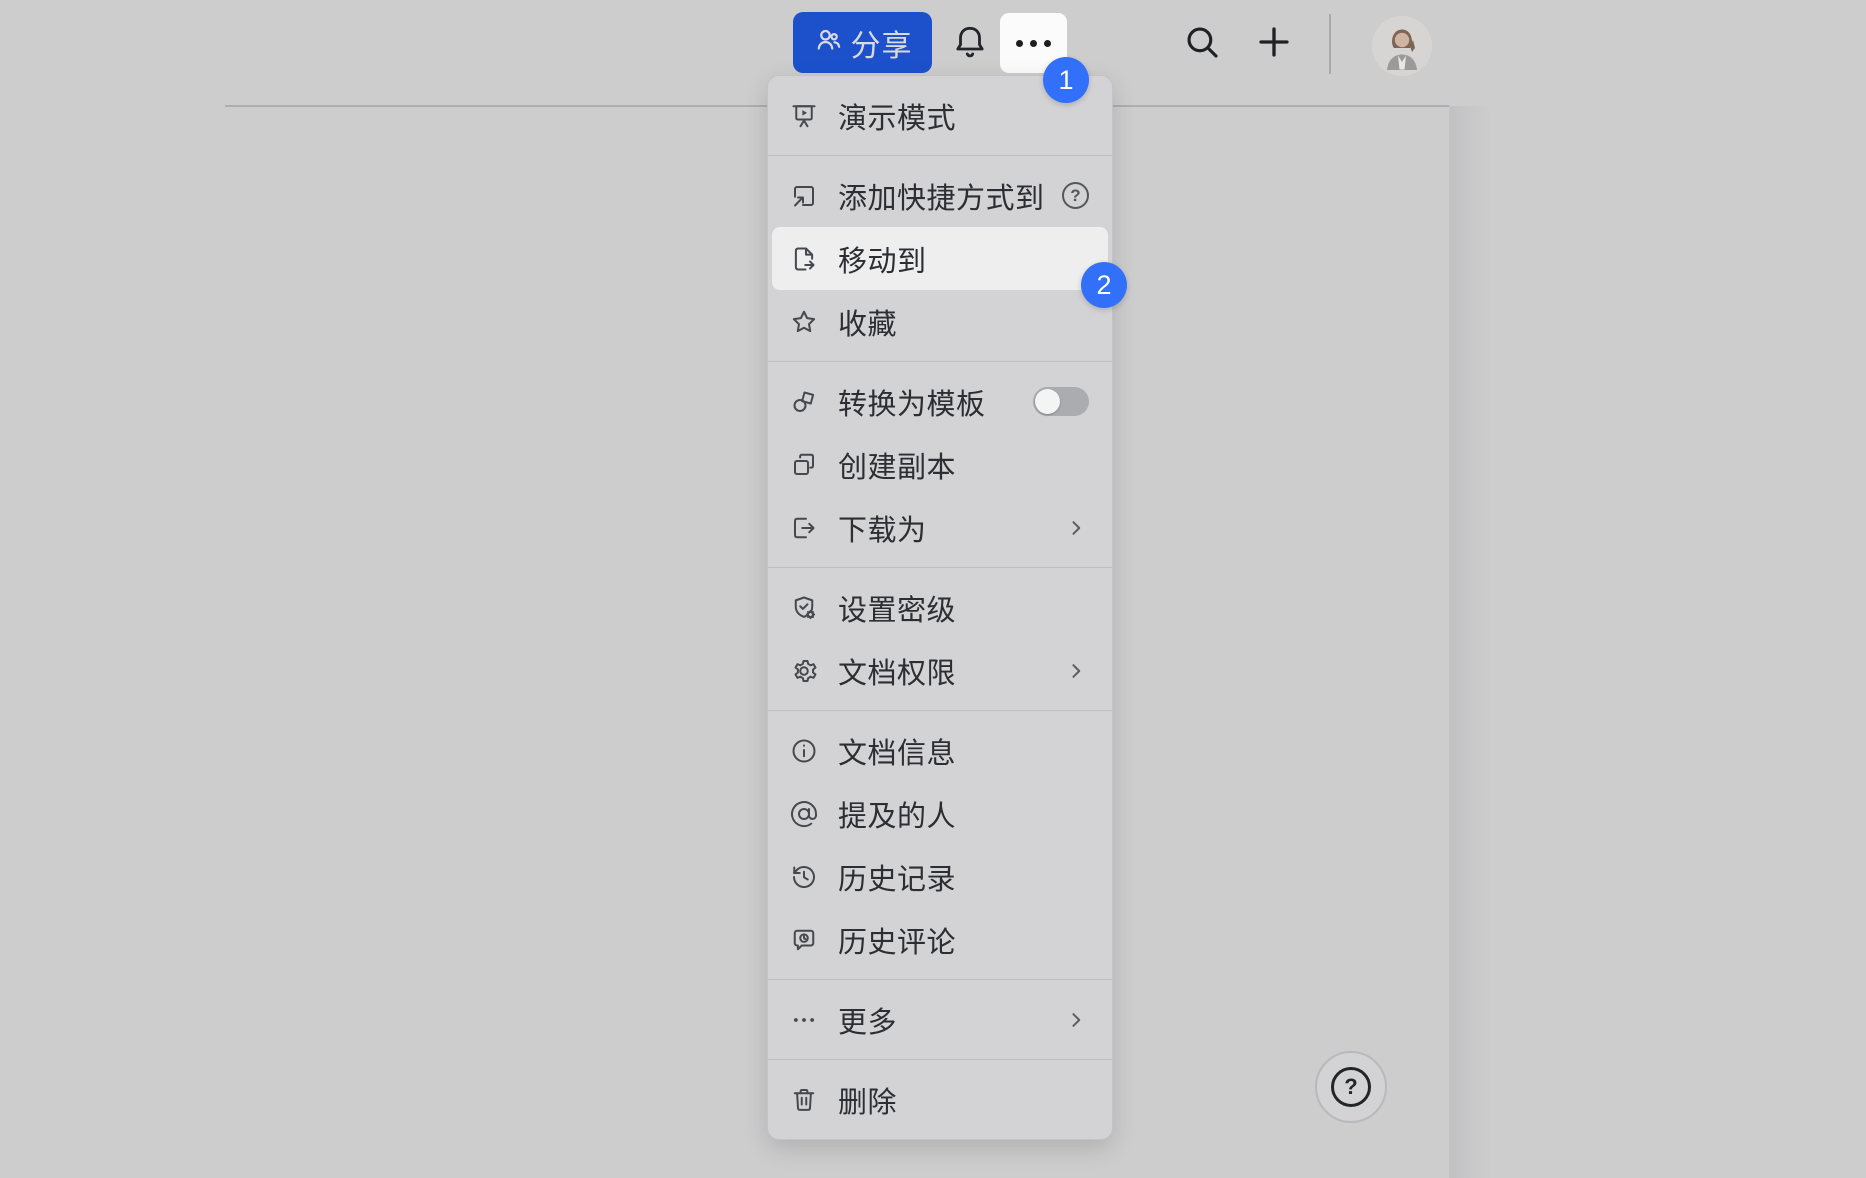 The image size is (1866, 1178). What do you see at coordinates (912, 404) in the screenshot?
I see `menu-item-label: 转换为模板` at bounding box center [912, 404].